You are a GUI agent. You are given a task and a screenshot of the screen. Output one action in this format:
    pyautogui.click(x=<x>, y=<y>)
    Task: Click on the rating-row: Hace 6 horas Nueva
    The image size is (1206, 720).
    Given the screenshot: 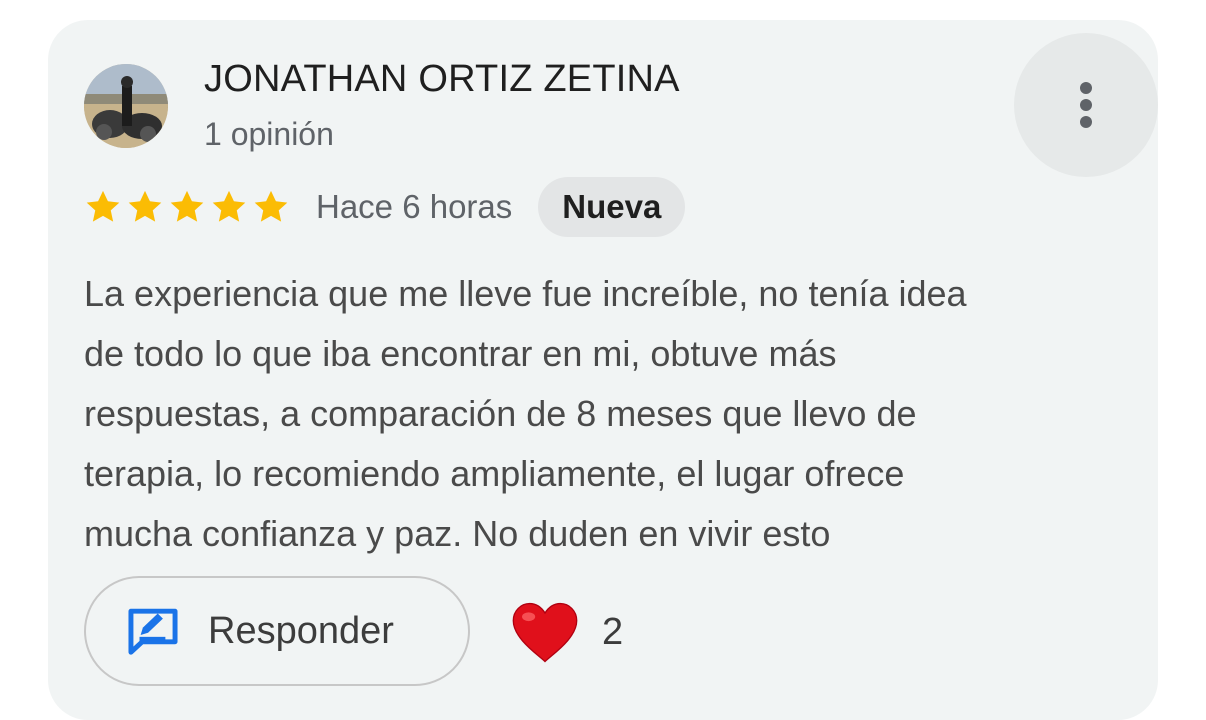 What is the action you would take?
    pyautogui.click(x=385, y=207)
    